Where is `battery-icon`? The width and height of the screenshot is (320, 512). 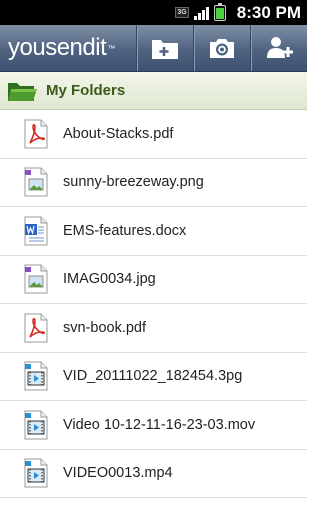
battery-icon is located at coordinates (219, 11).